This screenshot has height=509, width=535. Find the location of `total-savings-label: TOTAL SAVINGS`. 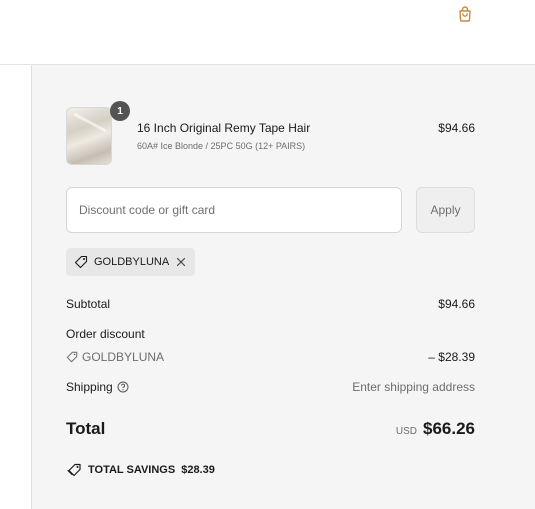

total-savings-label: TOTAL SAVINGS is located at coordinates (132, 470).